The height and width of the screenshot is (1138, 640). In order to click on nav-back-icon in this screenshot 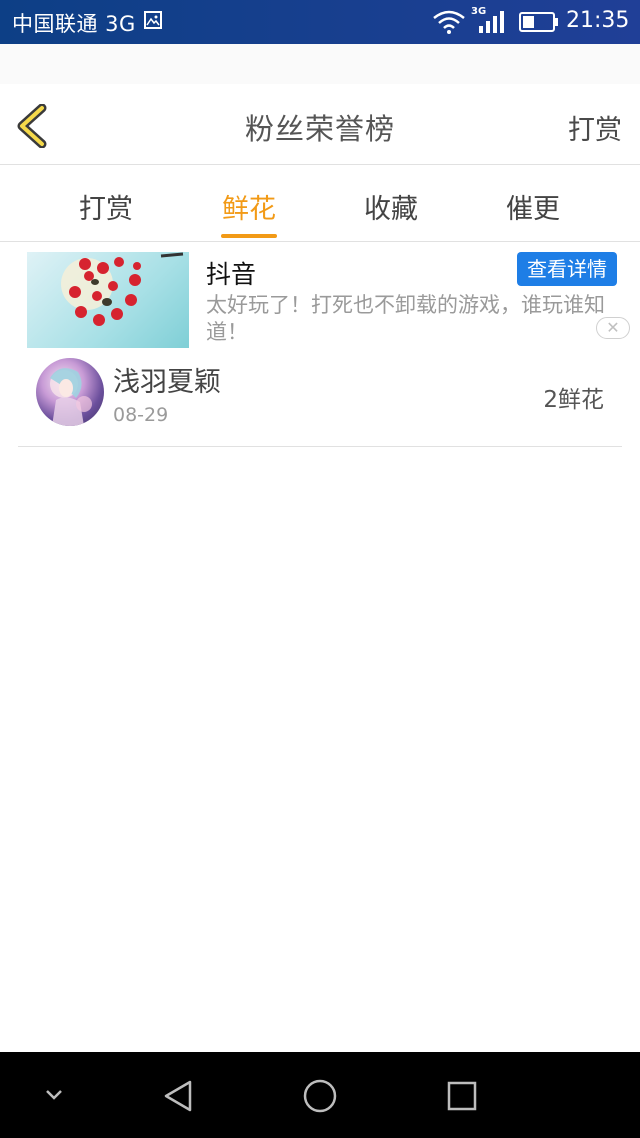, I will do `click(178, 1096)`.